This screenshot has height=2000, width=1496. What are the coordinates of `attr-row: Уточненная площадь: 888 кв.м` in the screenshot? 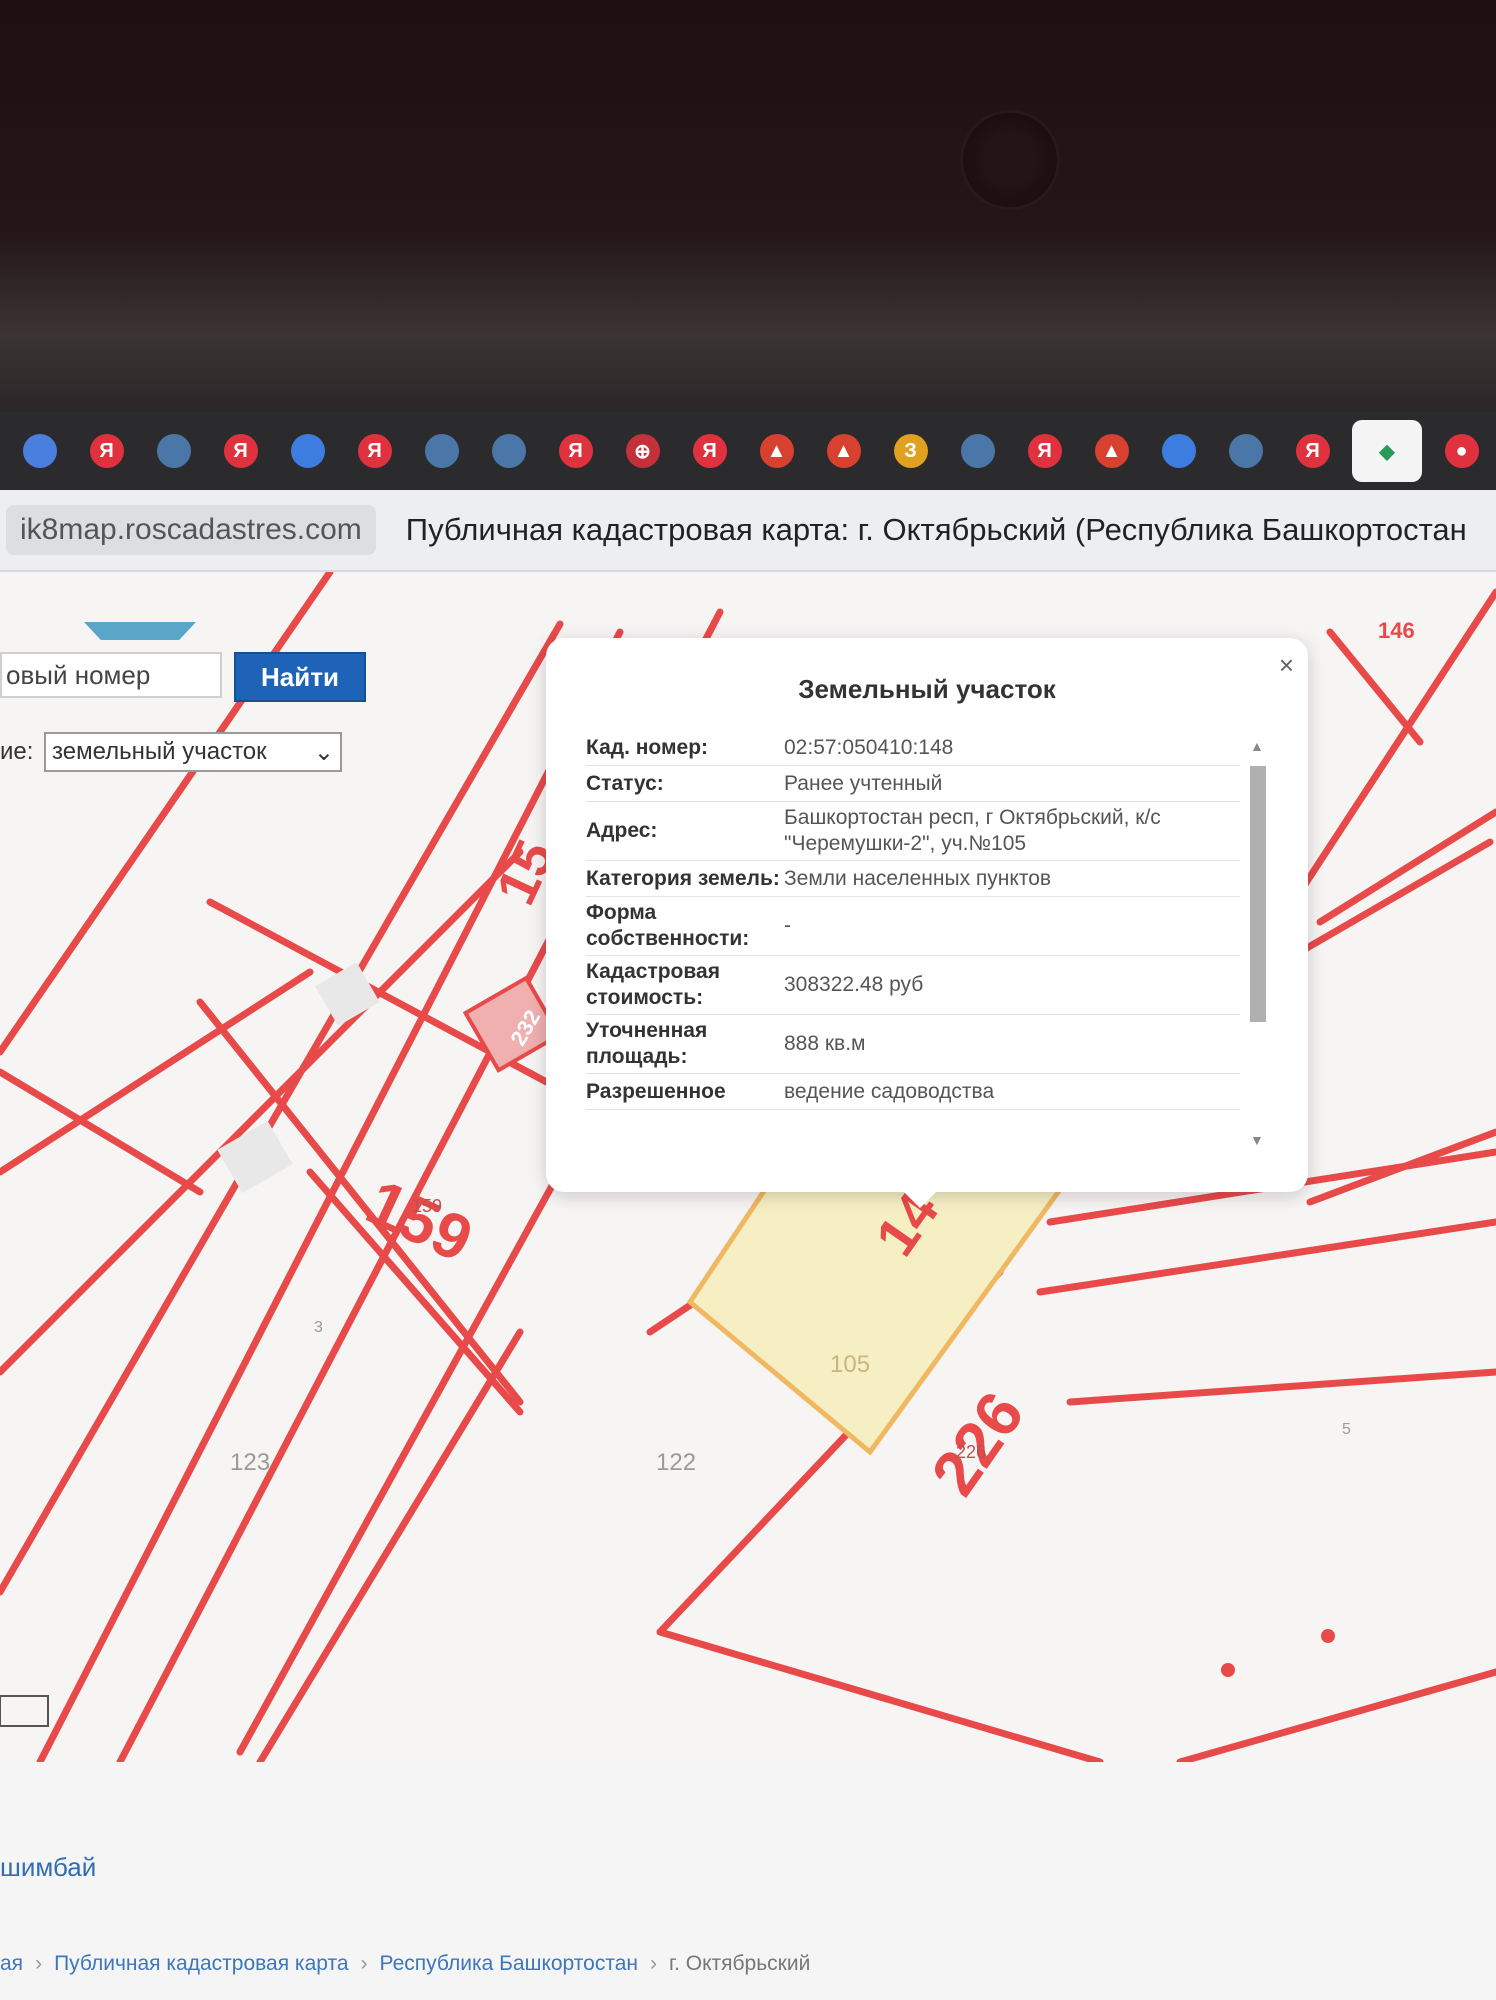 It's located at (913, 1044).